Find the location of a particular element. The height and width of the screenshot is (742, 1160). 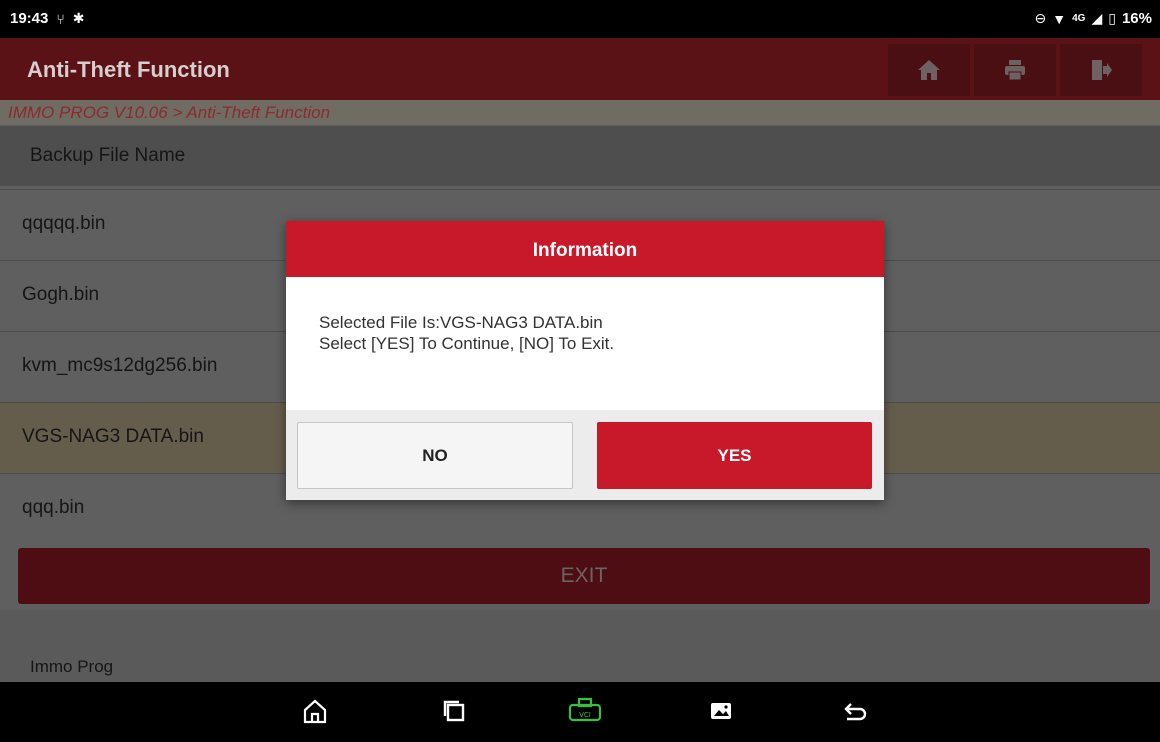

list-item-label: qqq.bin is located at coordinates (53, 507).